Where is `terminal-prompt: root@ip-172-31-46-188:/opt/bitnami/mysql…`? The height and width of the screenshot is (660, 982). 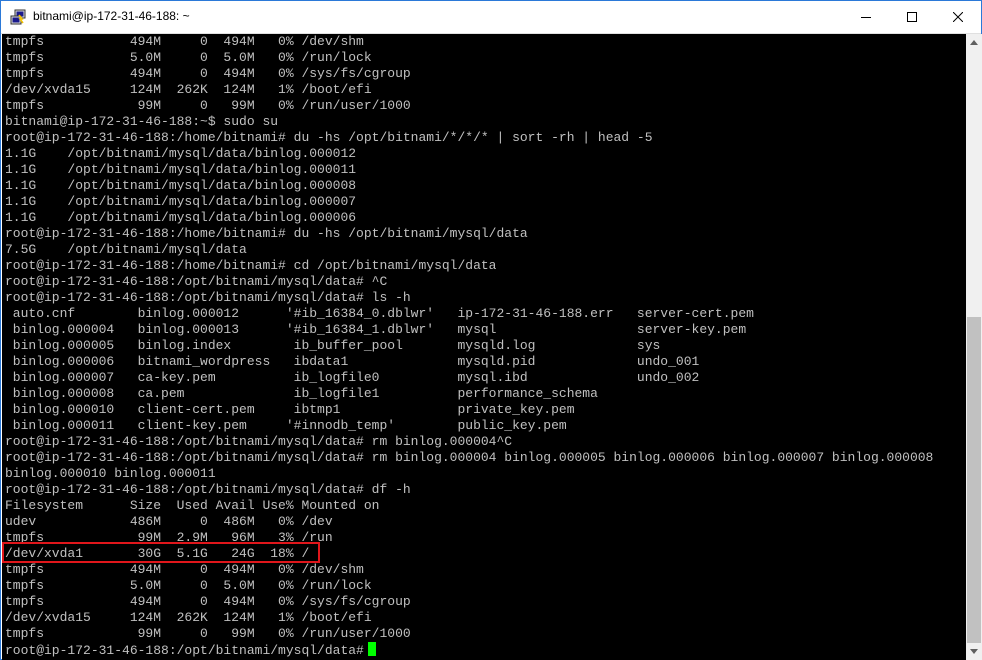
terminal-prompt: root@ip-172-31-46-188:/opt/bitnami/mysql… is located at coordinates (184, 650).